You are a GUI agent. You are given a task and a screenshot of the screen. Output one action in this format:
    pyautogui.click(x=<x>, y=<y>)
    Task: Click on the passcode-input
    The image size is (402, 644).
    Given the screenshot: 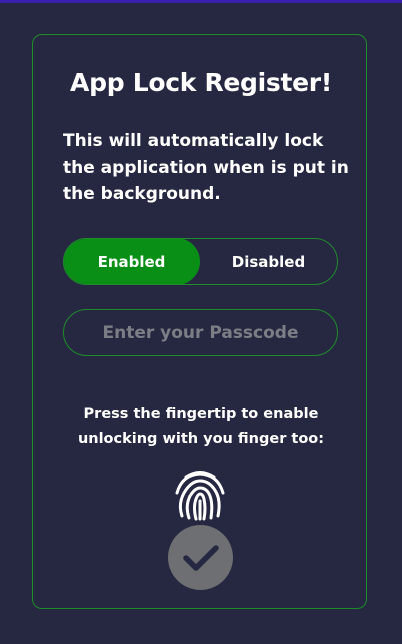 What is the action you would take?
    pyautogui.click(x=200, y=332)
    